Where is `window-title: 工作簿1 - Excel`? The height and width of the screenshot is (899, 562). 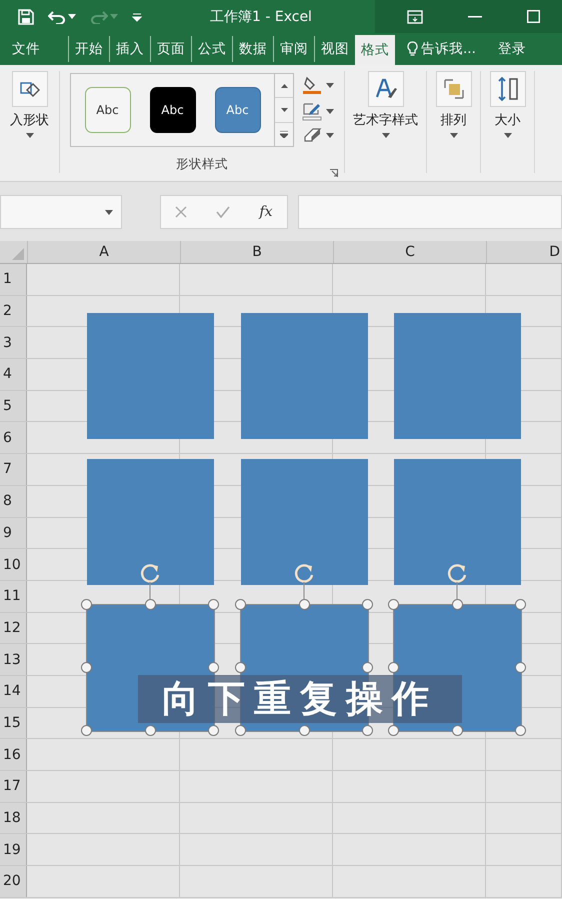
window-title: 工作簿1 - Excel is located at coordinates (261, 17).